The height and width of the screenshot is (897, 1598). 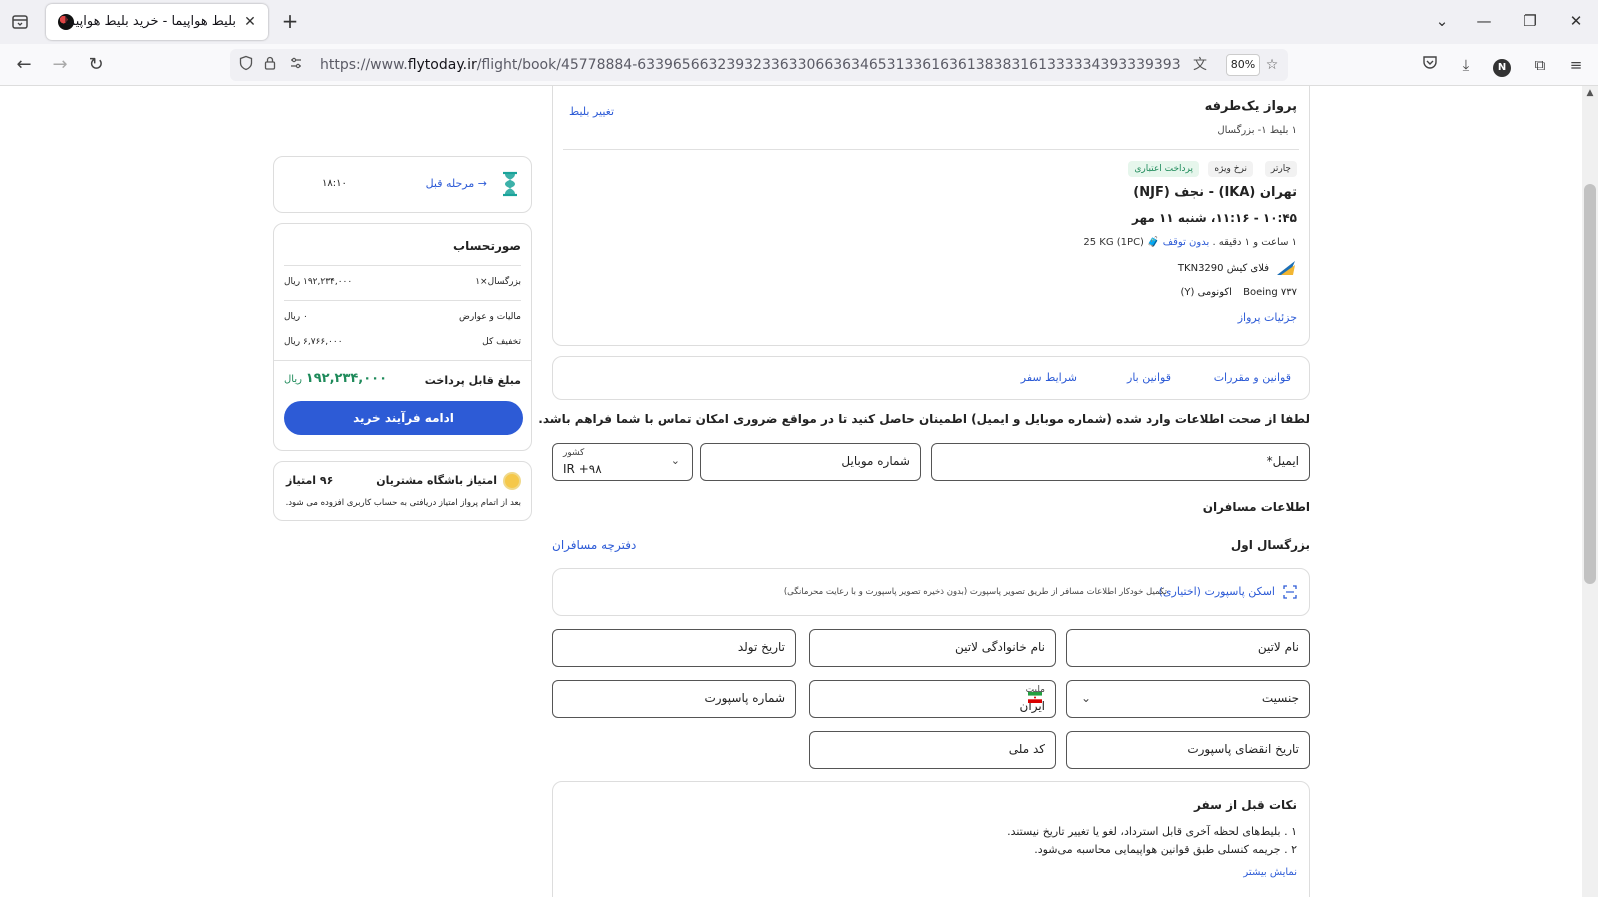 What do you see at coordinates (1290, 592) in the screenshot?
I see `scan-icon` at bounding box center [1290, 592].